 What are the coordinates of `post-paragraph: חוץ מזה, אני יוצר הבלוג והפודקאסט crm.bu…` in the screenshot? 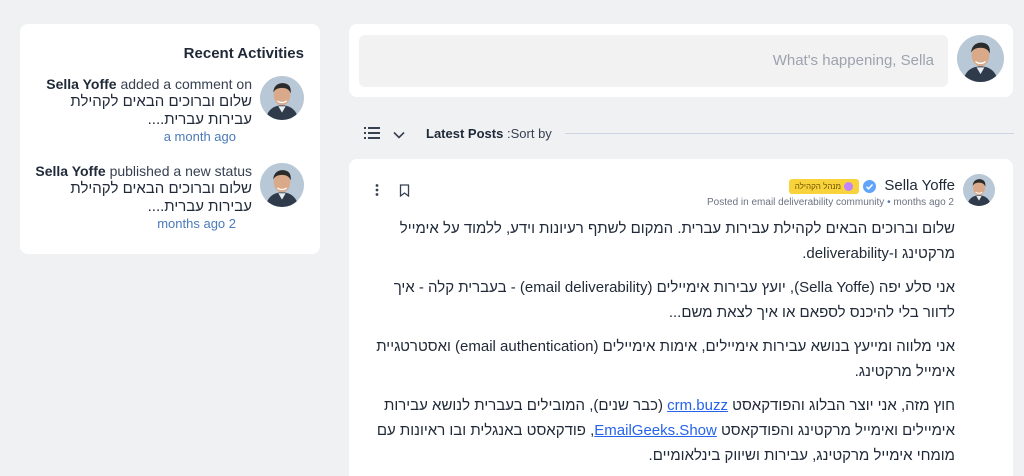 It's located at (660, 430).